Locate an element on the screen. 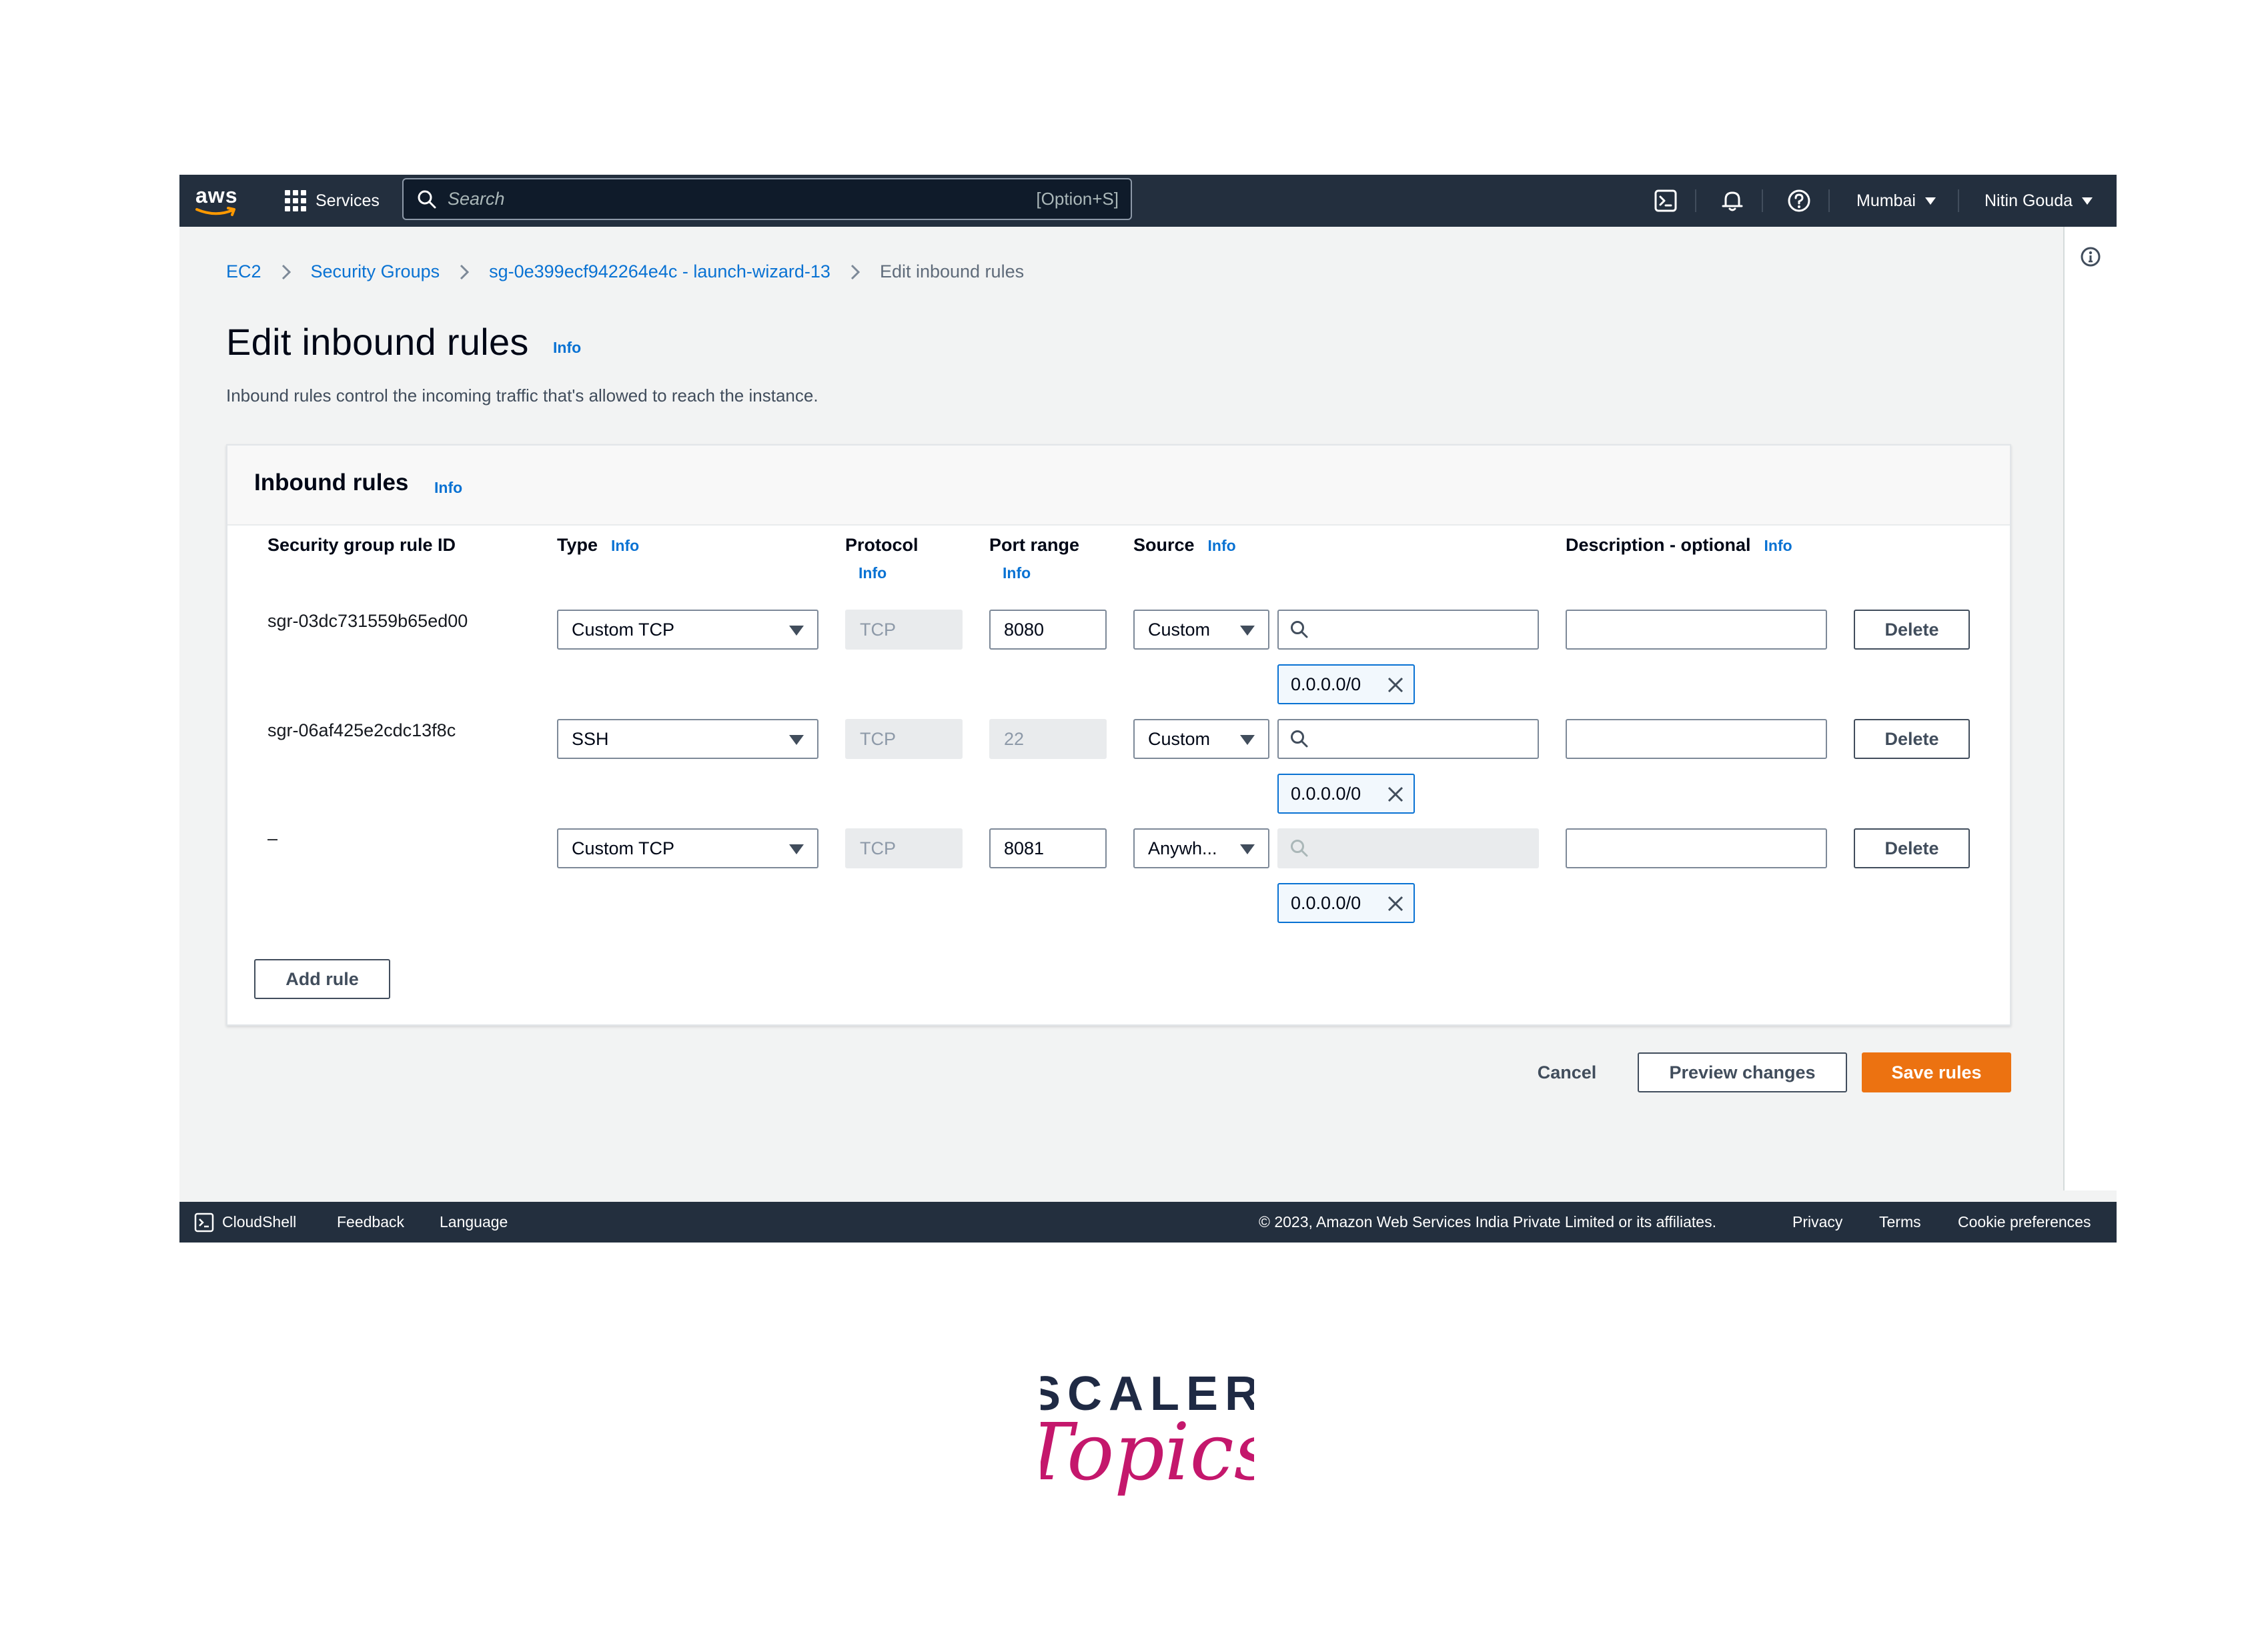 The width and height of the screenshot is (2268, 1634). source-info-link: Info is located at coordinates (1222, 545).